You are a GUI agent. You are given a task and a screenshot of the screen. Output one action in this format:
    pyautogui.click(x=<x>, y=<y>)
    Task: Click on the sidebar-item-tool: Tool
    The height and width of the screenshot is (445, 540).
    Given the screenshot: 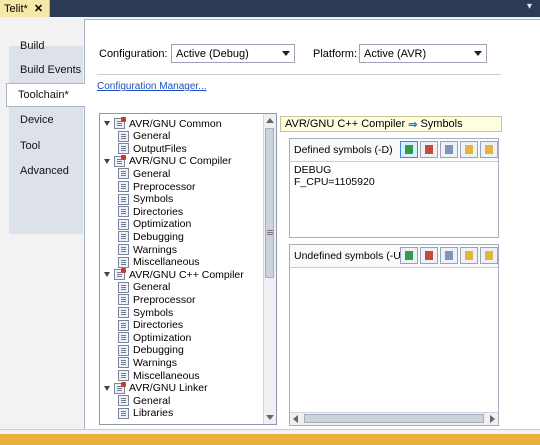 What is the action you would take?
    pyautogui.click(x=46, y=146)
    